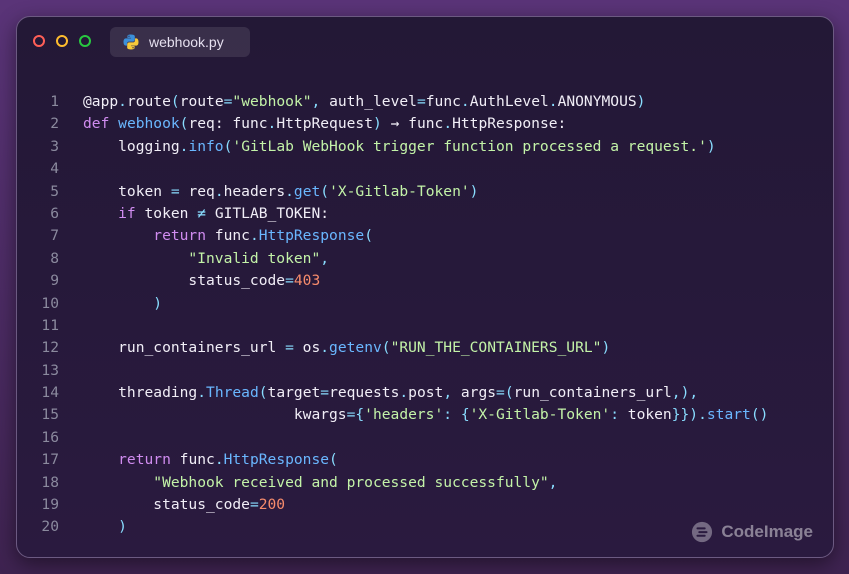  Describe the element at coordinates (232, 393) in the screenshot. I see `code-token: Thread` at that location.